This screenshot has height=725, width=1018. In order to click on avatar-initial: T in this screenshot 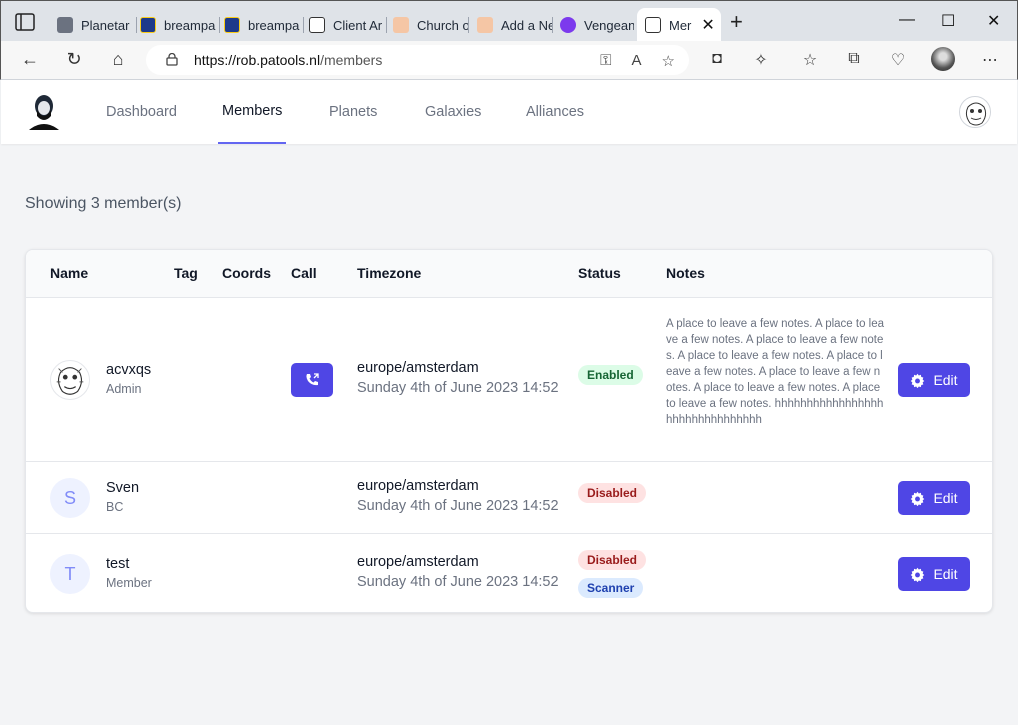, I will do `click(70, 574)`.